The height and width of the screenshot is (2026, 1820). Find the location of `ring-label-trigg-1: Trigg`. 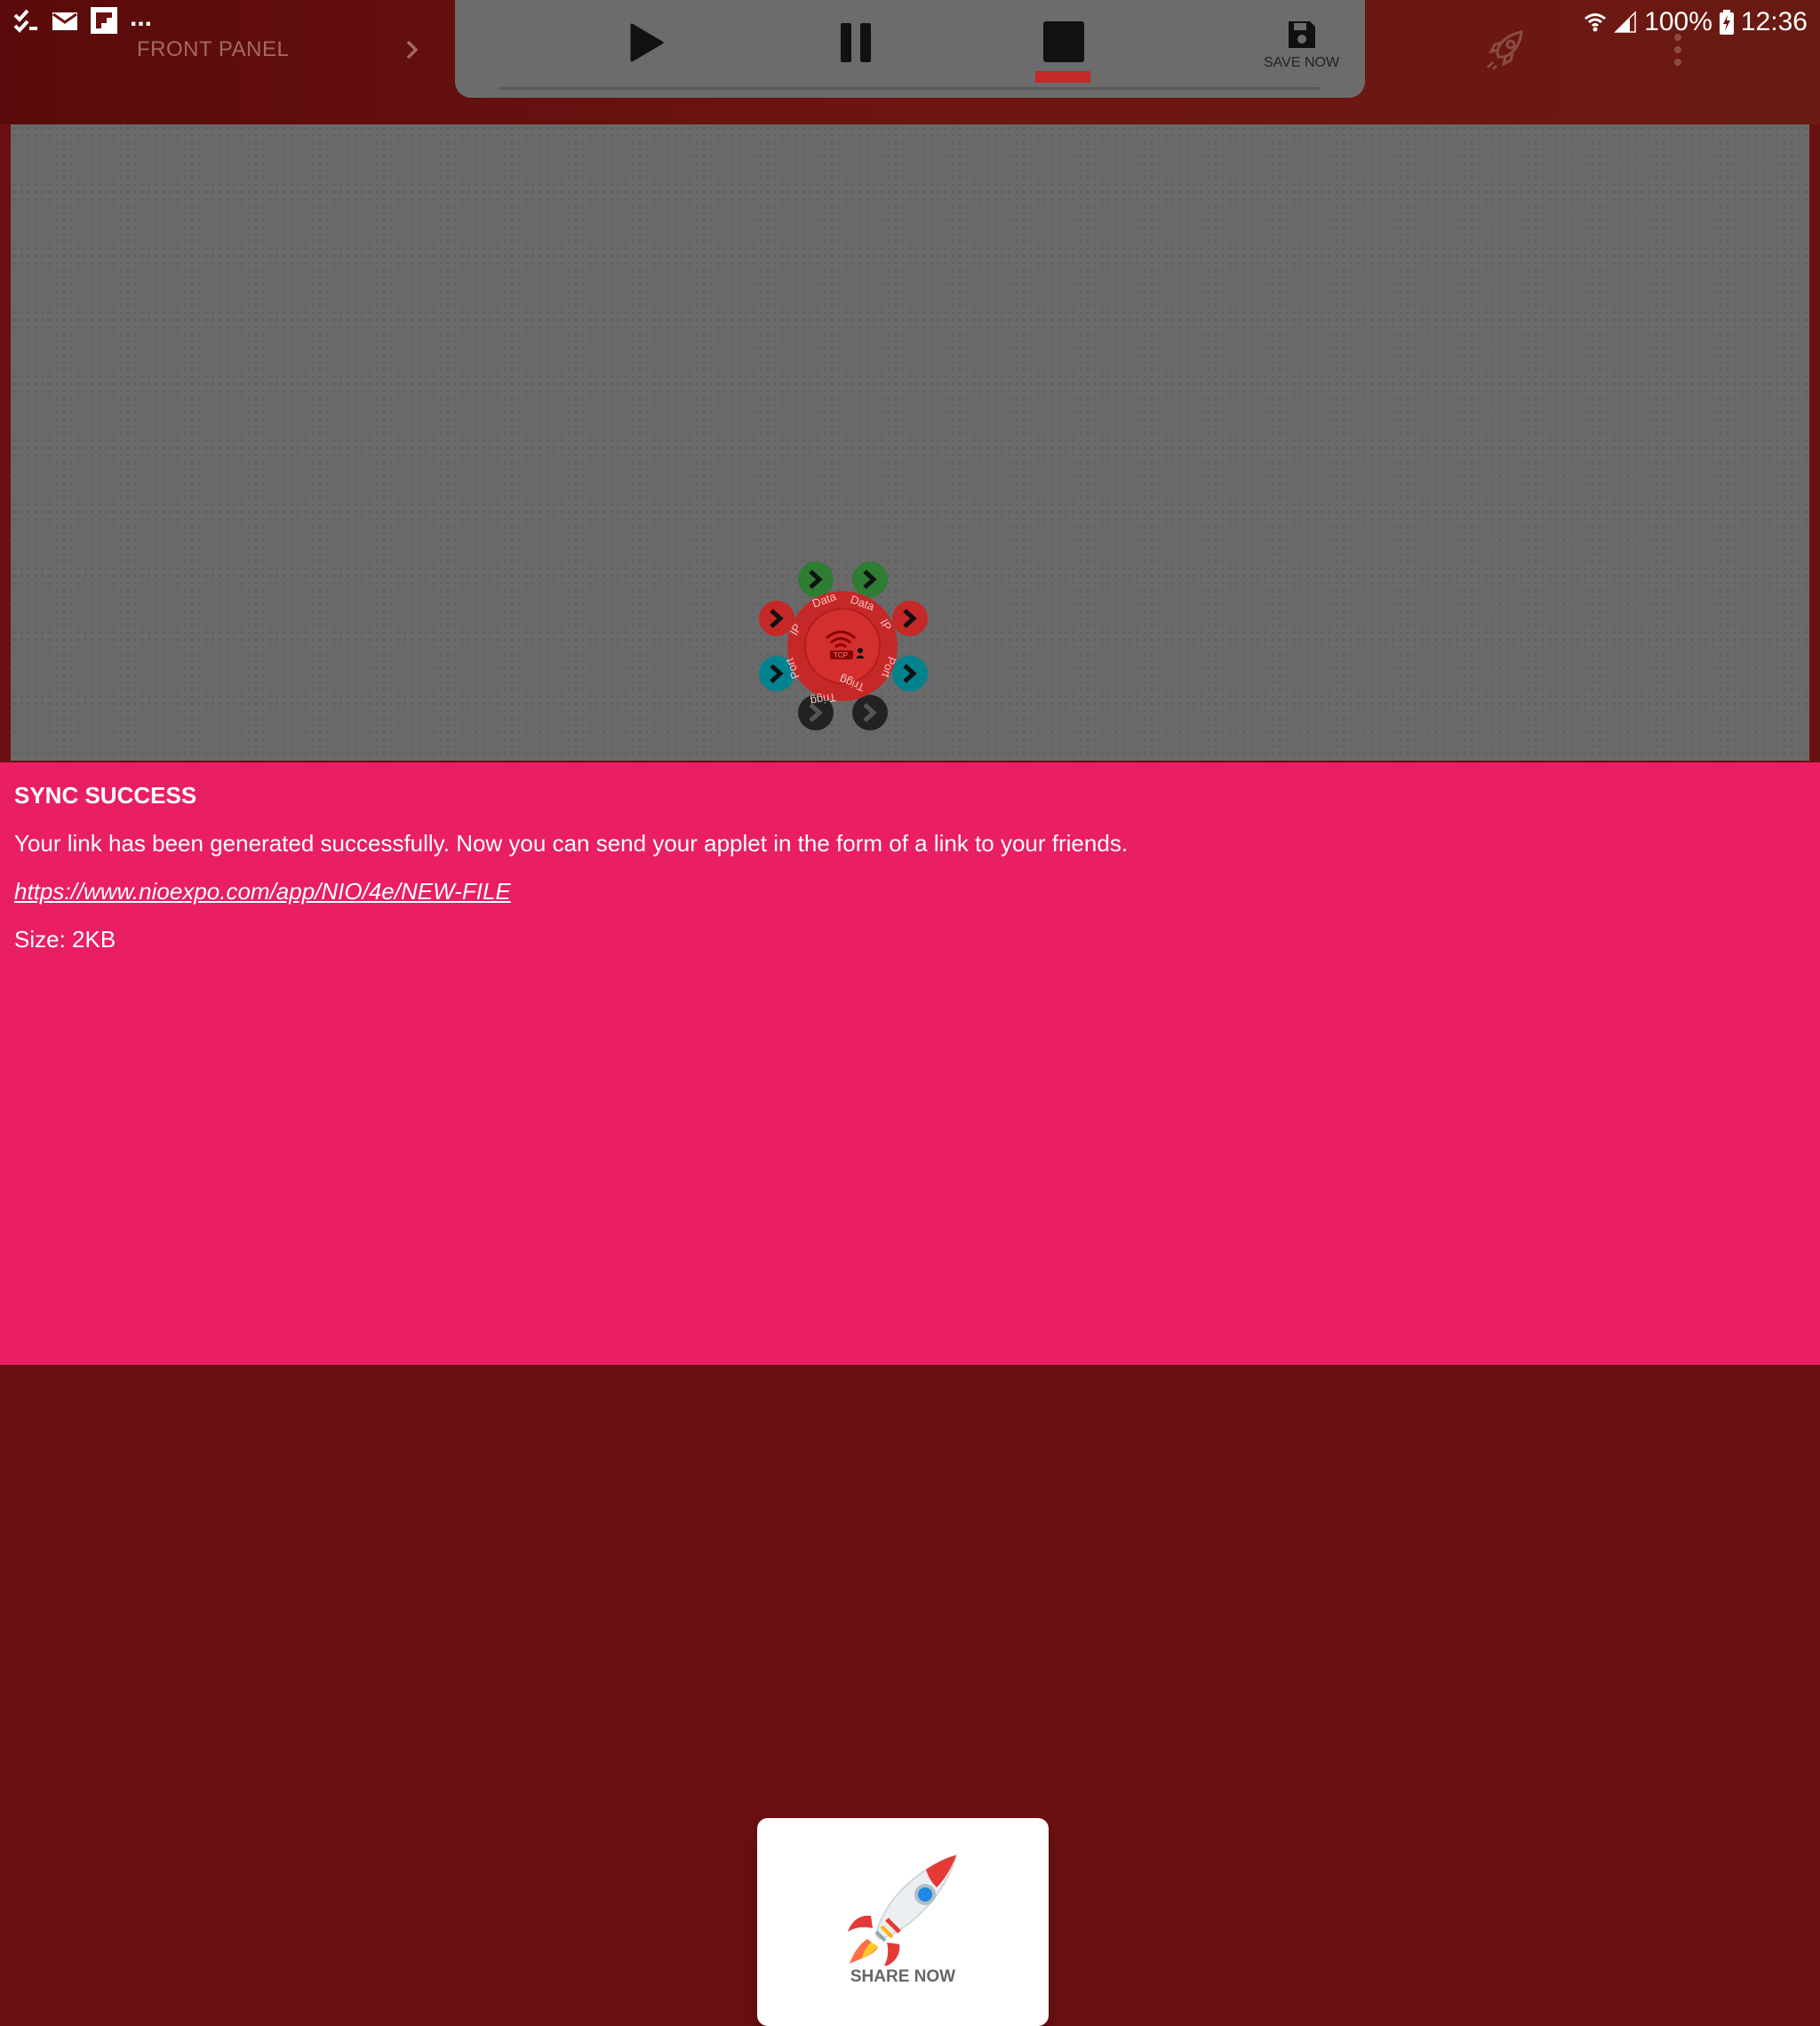

ring-label-trigg-1: Trigg is located at coordinates (823, 699).